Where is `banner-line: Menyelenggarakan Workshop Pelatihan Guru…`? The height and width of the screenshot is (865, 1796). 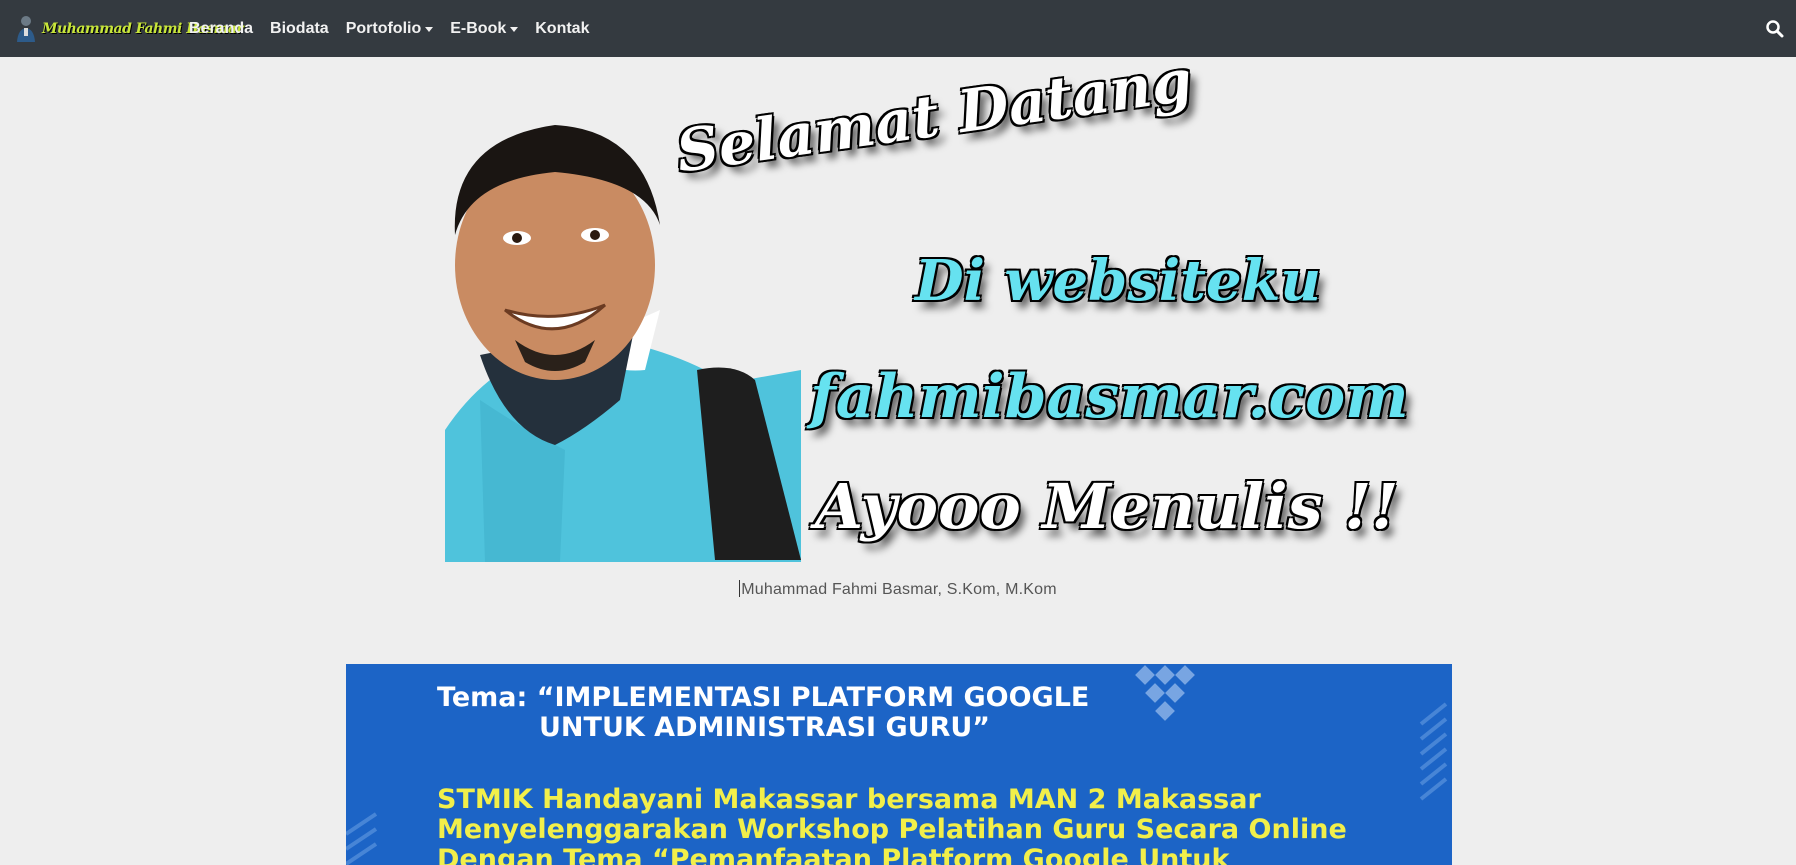
banner-line: Menyelenggarakan Workshop Pelatihan Guru… is located at coordinates (892, 829).